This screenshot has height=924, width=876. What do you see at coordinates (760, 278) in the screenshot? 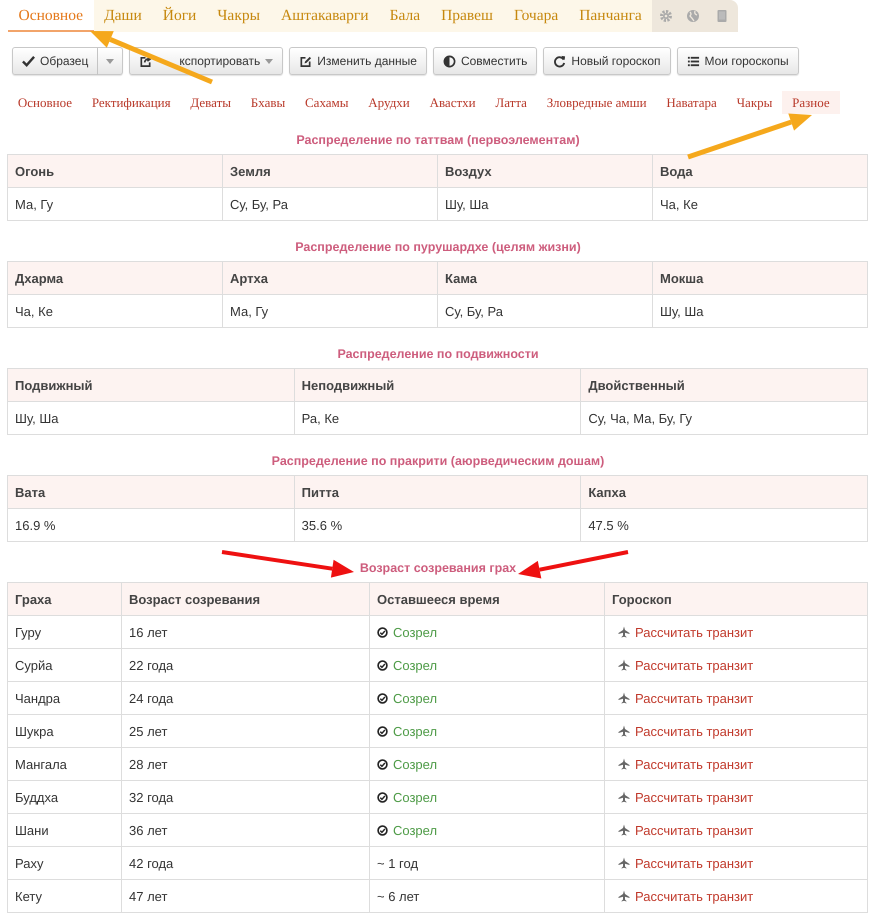
I see `column-header: Мокша` at bounding box center [760, 278].